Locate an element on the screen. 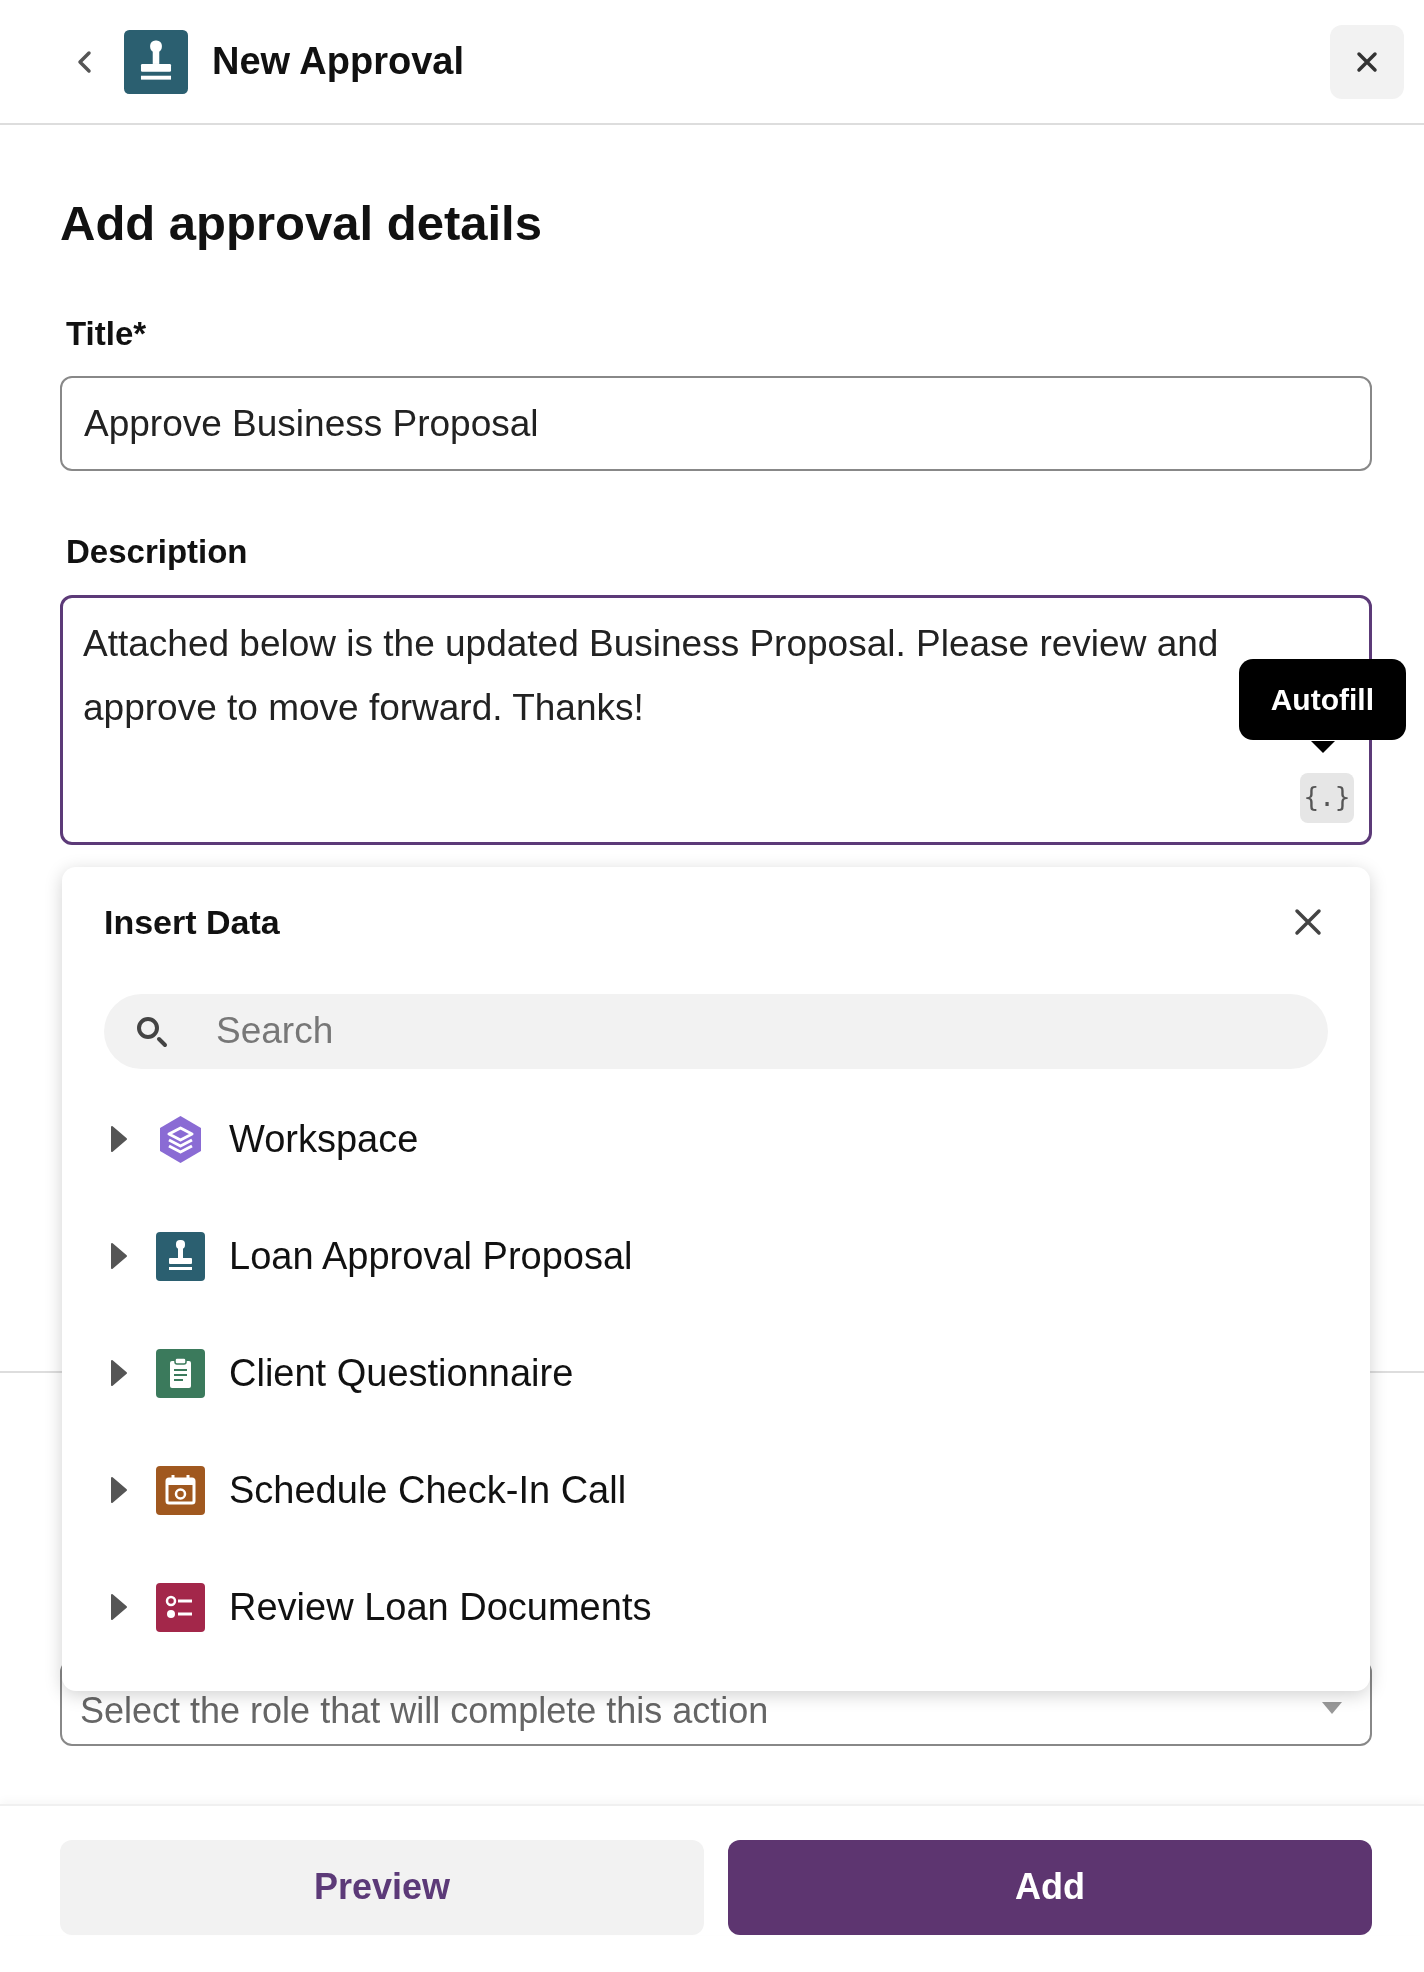 Image resolution: width=1424 pixels, height=1972 pixels. close-button is located at coordinates (1367, 61).